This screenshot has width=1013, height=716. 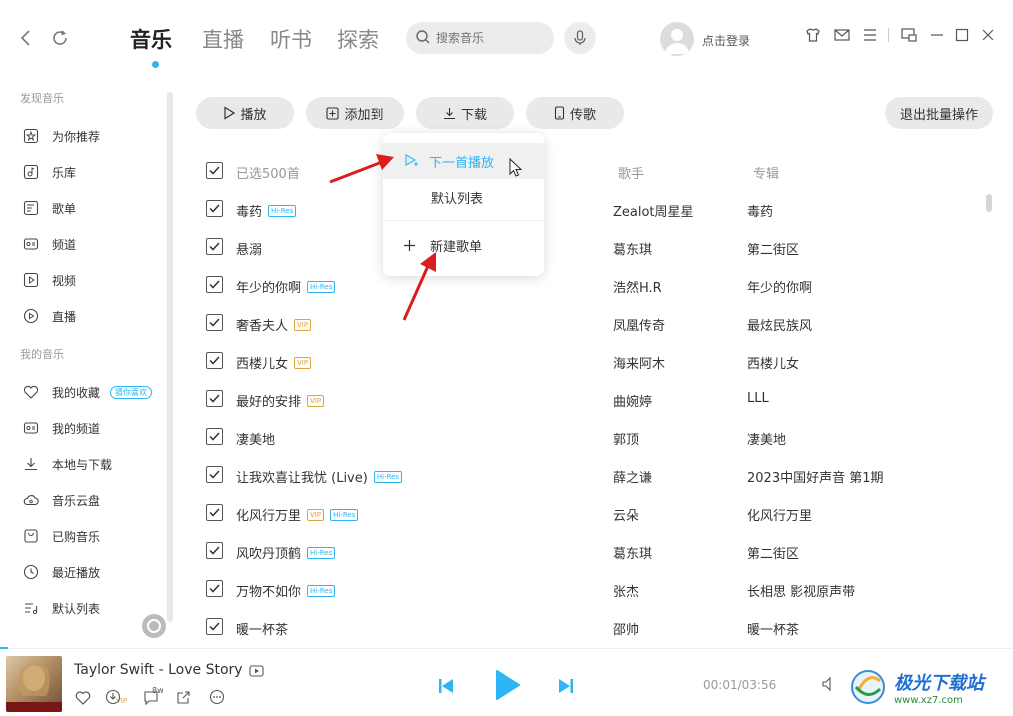 What do you see at coordinates (937, 35) in the screenshot?
I see `minimize-icon` at bounding box center [937, 35].